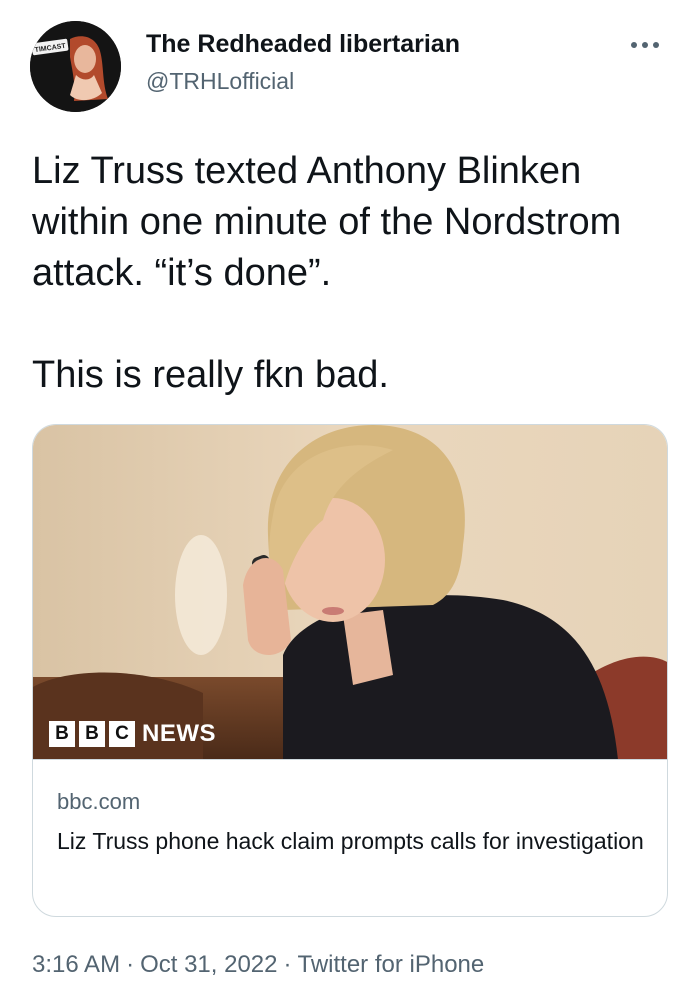 The height and width of the screenshot is (1001, 700). What do you see at coordinates (76, 964) in the screenshot?
I see `tweet-time: 3:16 AM` at bounding box center [76, 964].